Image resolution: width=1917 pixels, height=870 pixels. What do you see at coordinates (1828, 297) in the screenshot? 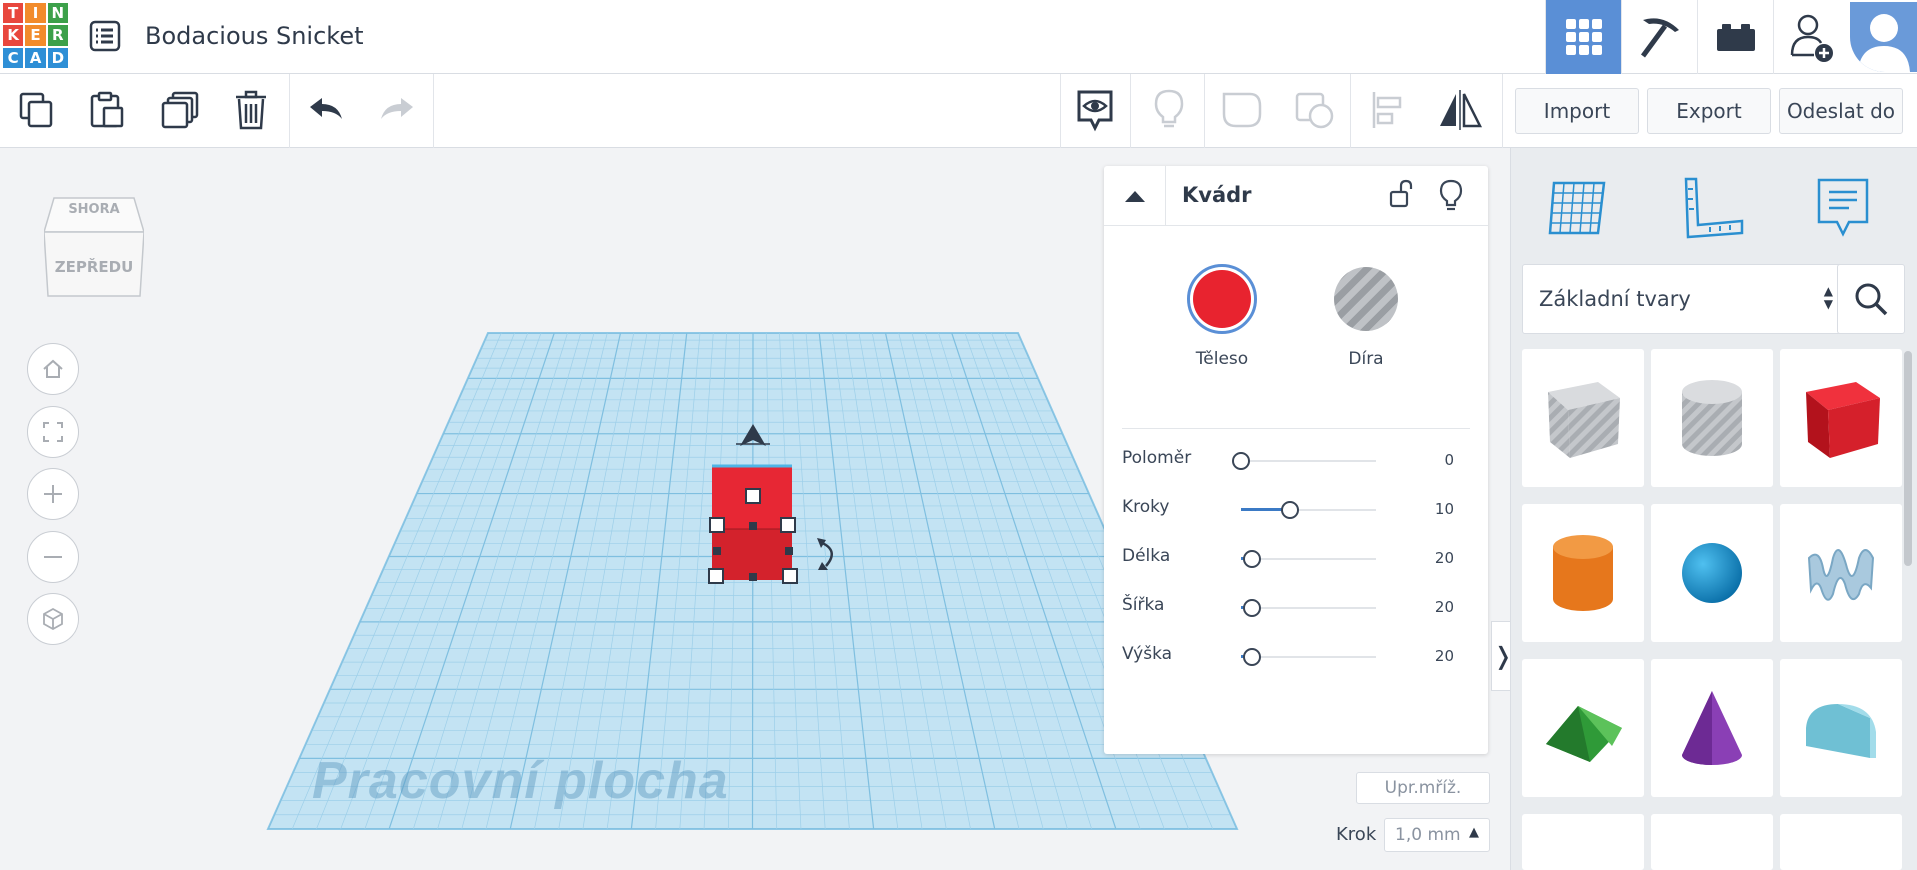
I see `sort-arrows-icon: ▲ ▼` at bounding box center [1828, 297].